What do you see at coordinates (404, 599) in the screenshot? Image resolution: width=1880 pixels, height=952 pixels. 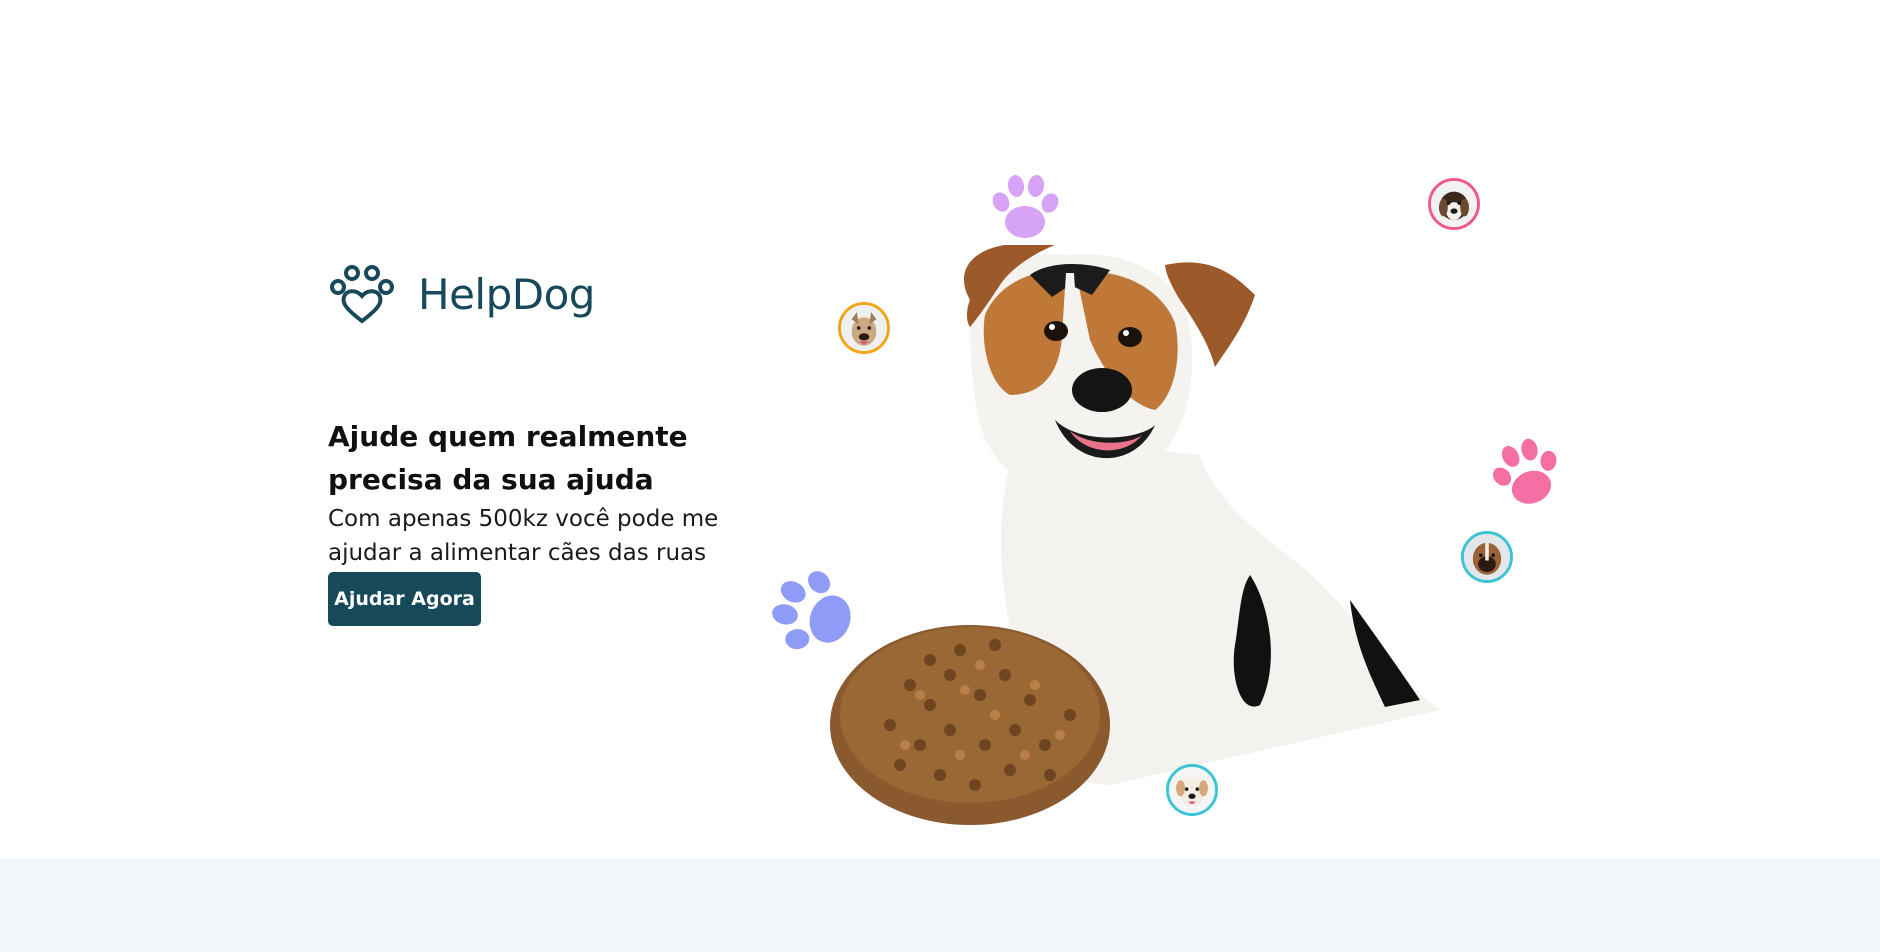 I see `help-now-button: Ajudar Agora` at bounding box center [404, 599].